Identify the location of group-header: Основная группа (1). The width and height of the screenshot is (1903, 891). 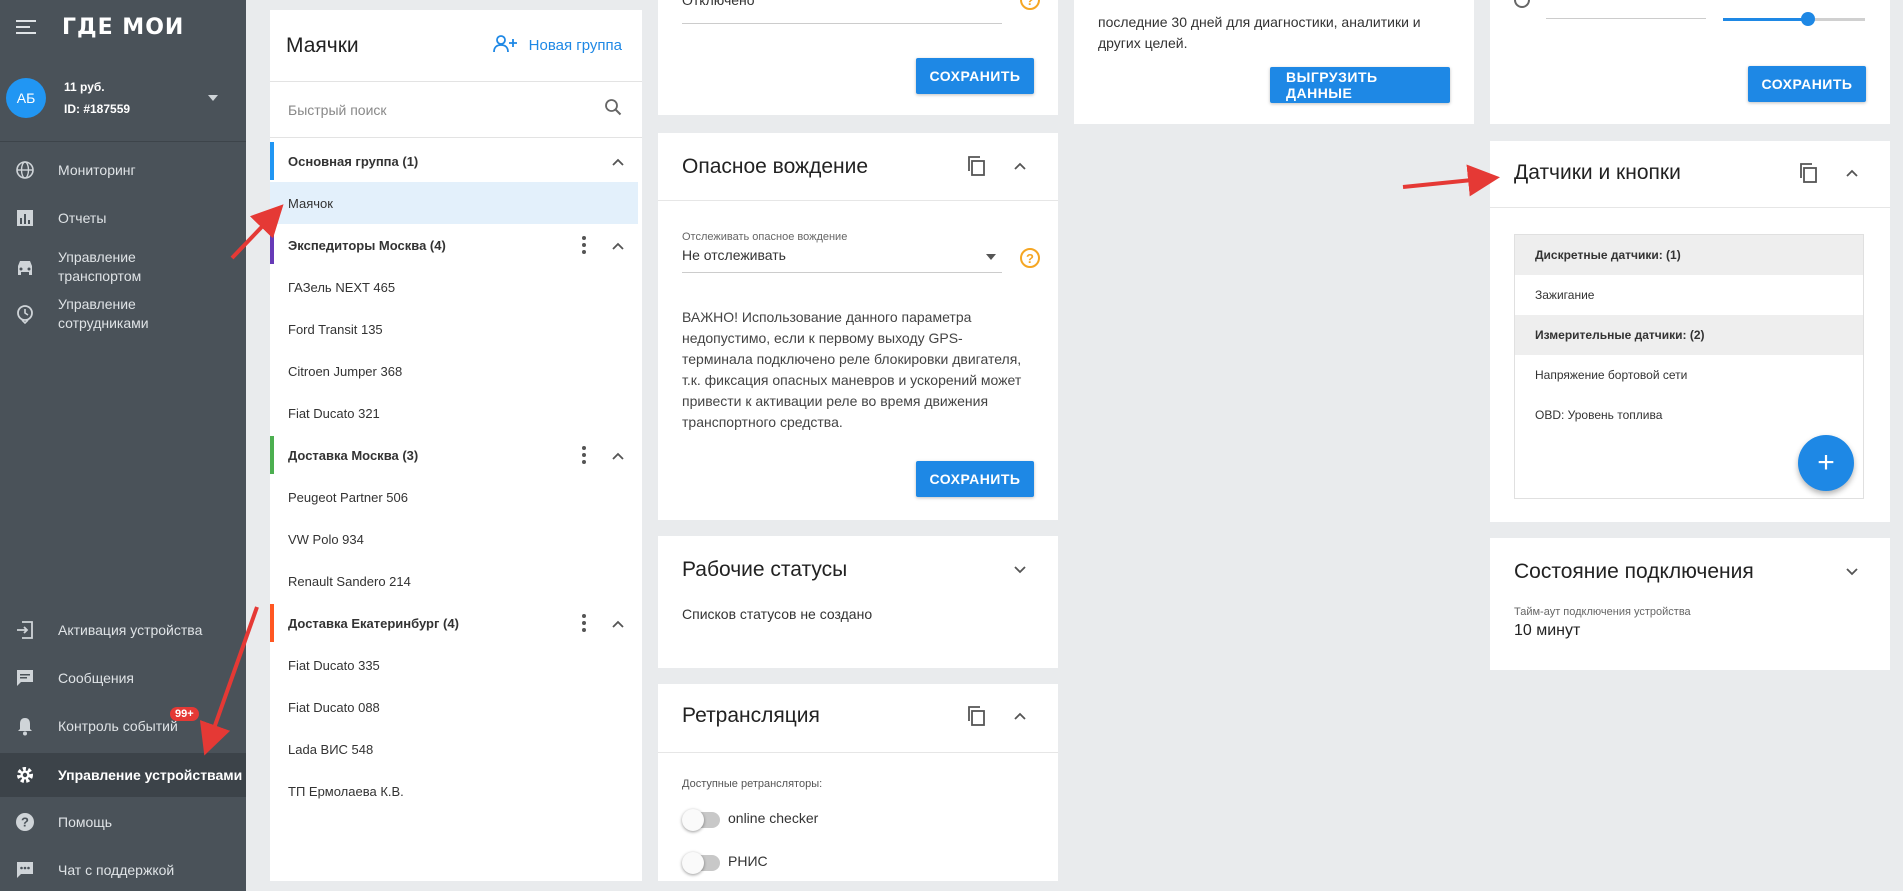
(456, 161).